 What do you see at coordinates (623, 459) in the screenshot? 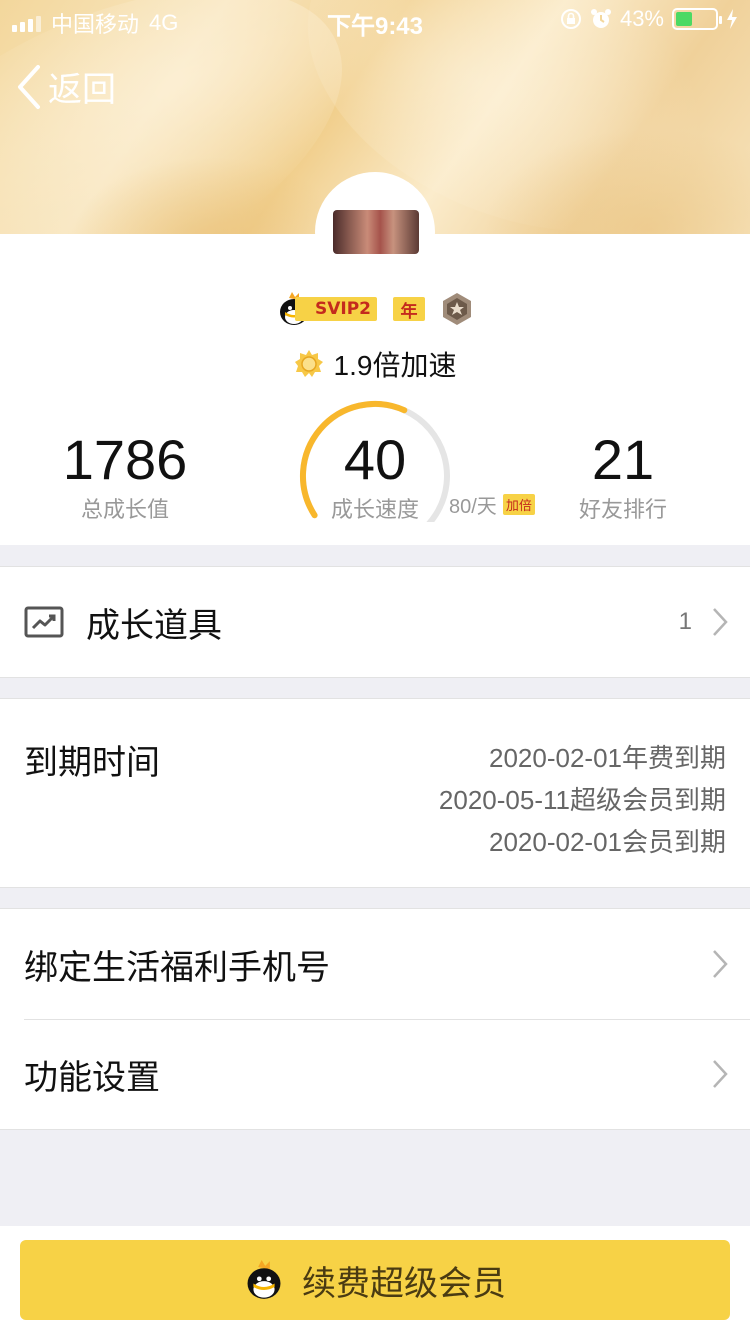
I see `friend-rank-value: 21` at bounding box center [623, 459].